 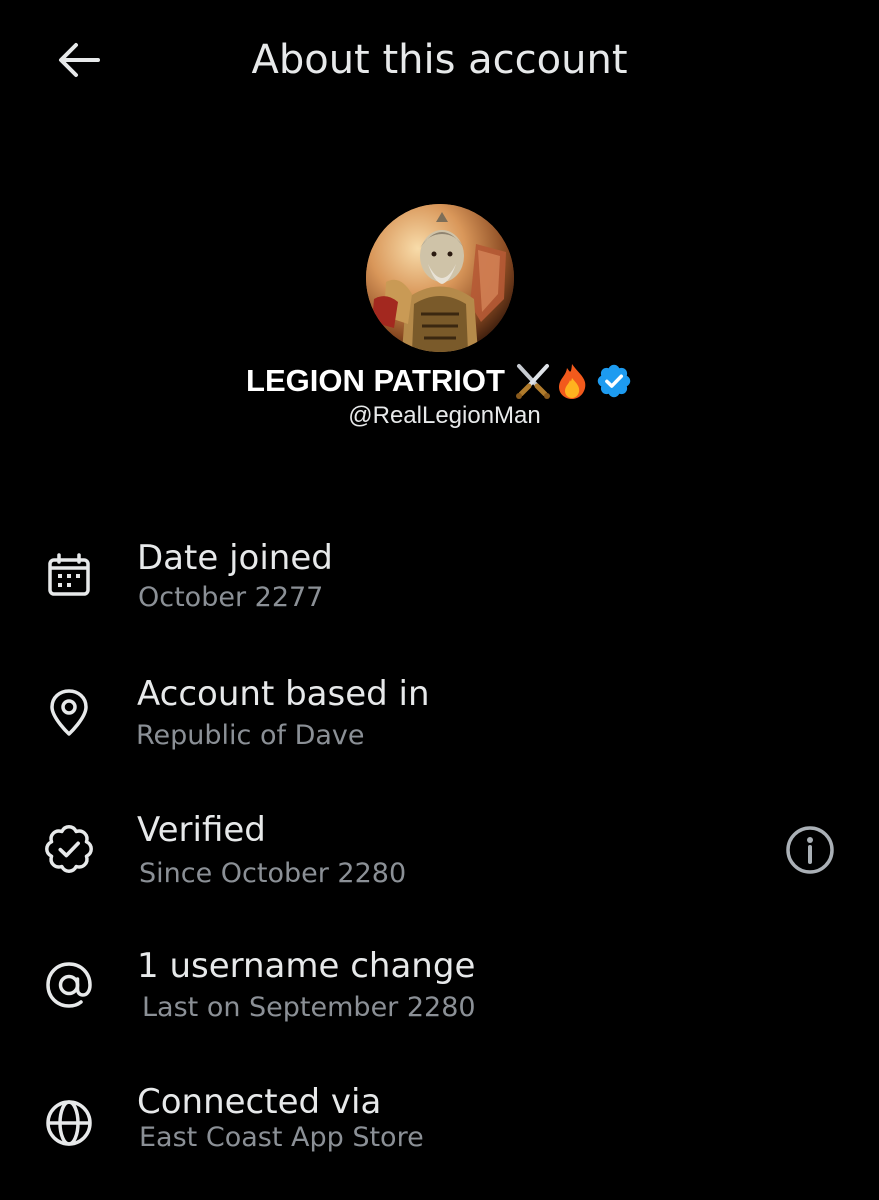 I want to click on verified-info-button, so click(x=810, y=850).